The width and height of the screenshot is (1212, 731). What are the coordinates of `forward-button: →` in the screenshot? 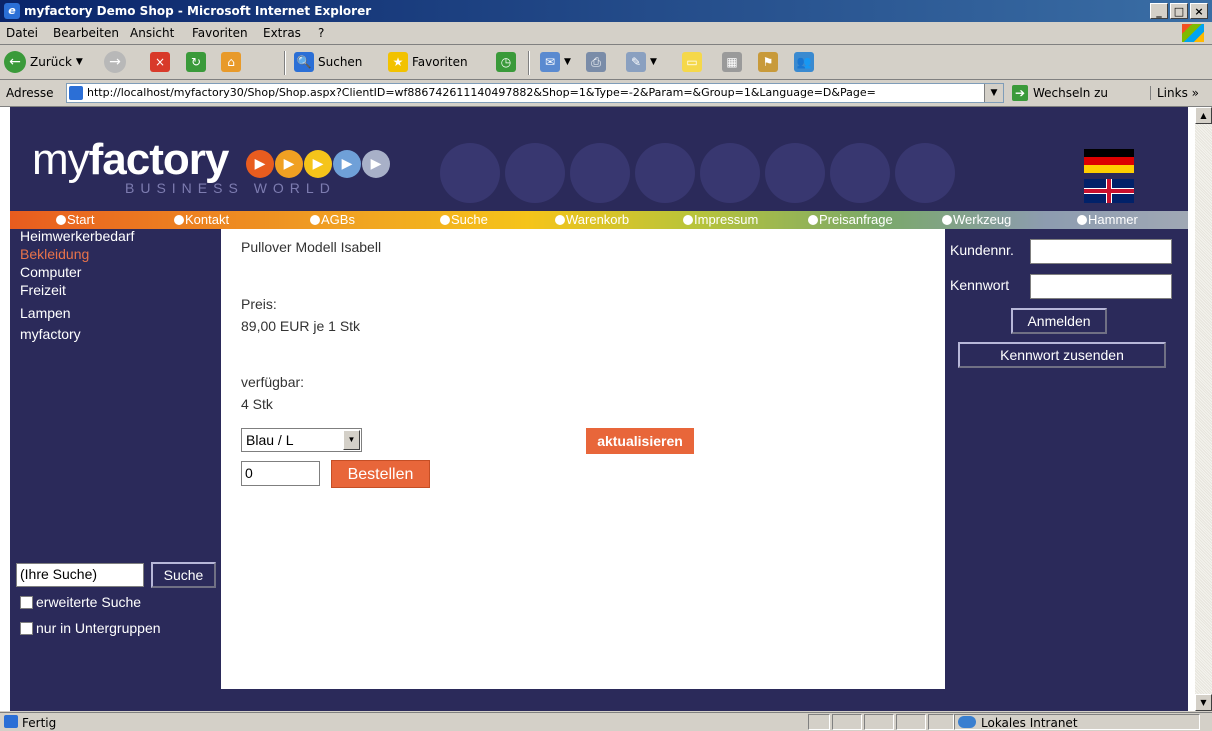 It's located at (115, 62).